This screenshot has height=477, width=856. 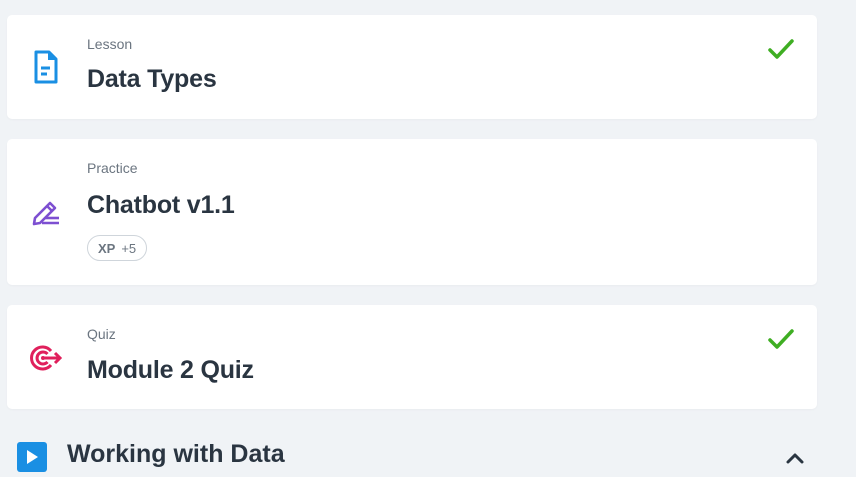 I want to click on play-icon, so click(x=32, y=457).